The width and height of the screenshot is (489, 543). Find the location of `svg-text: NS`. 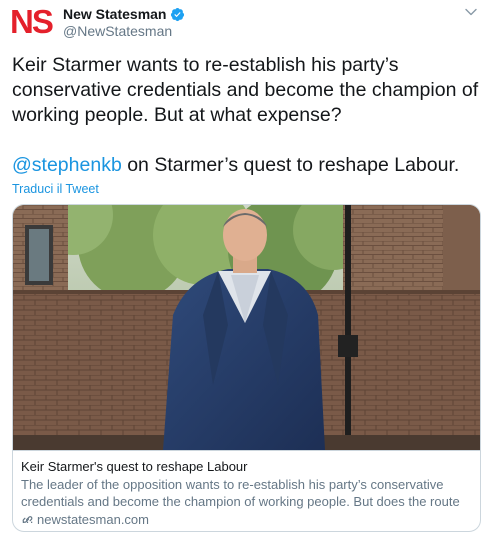

svg-text: NS is located at coordinates (31, 21).